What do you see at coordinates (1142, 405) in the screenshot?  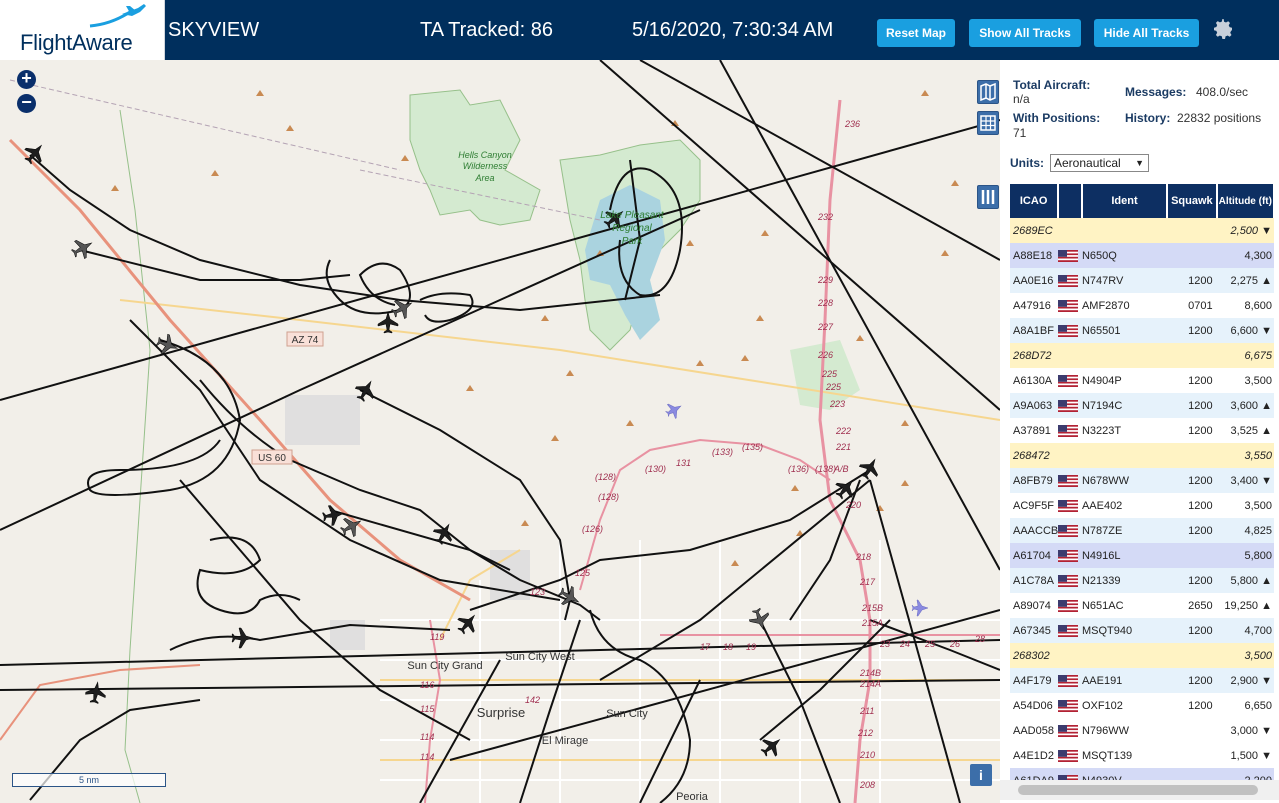 I see `table-row: A9A063 N7194C 1200 3,600 ▲` at bounding box center [1142, 405].